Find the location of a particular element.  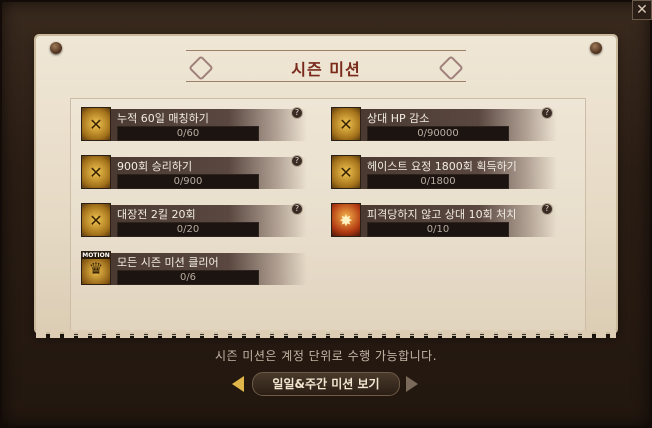

mission-progress: 0/20 is located at coordinates (188, 229).